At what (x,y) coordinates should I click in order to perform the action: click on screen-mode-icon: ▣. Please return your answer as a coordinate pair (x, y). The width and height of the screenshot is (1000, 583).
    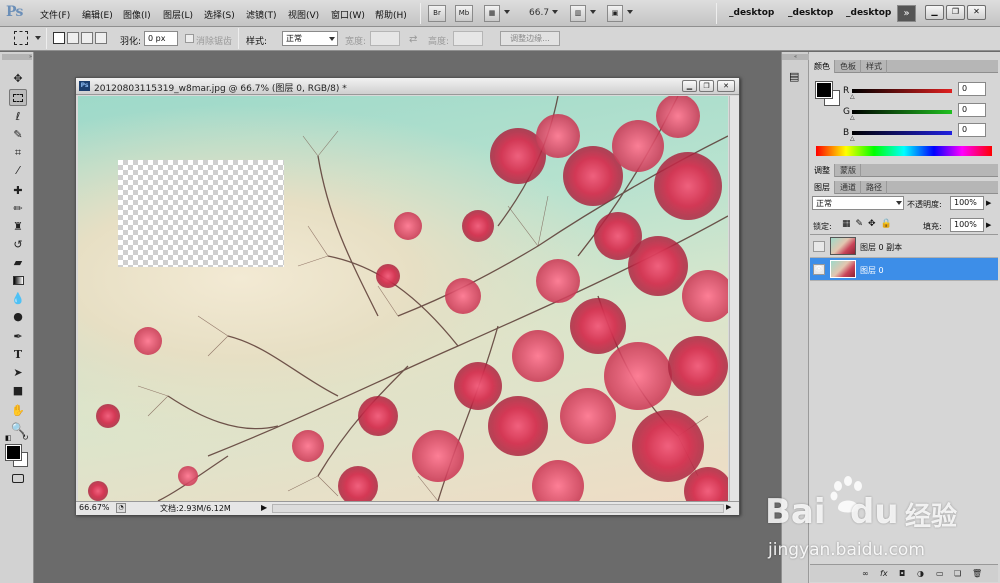
    Looking at the image, I should click on (615, 13).